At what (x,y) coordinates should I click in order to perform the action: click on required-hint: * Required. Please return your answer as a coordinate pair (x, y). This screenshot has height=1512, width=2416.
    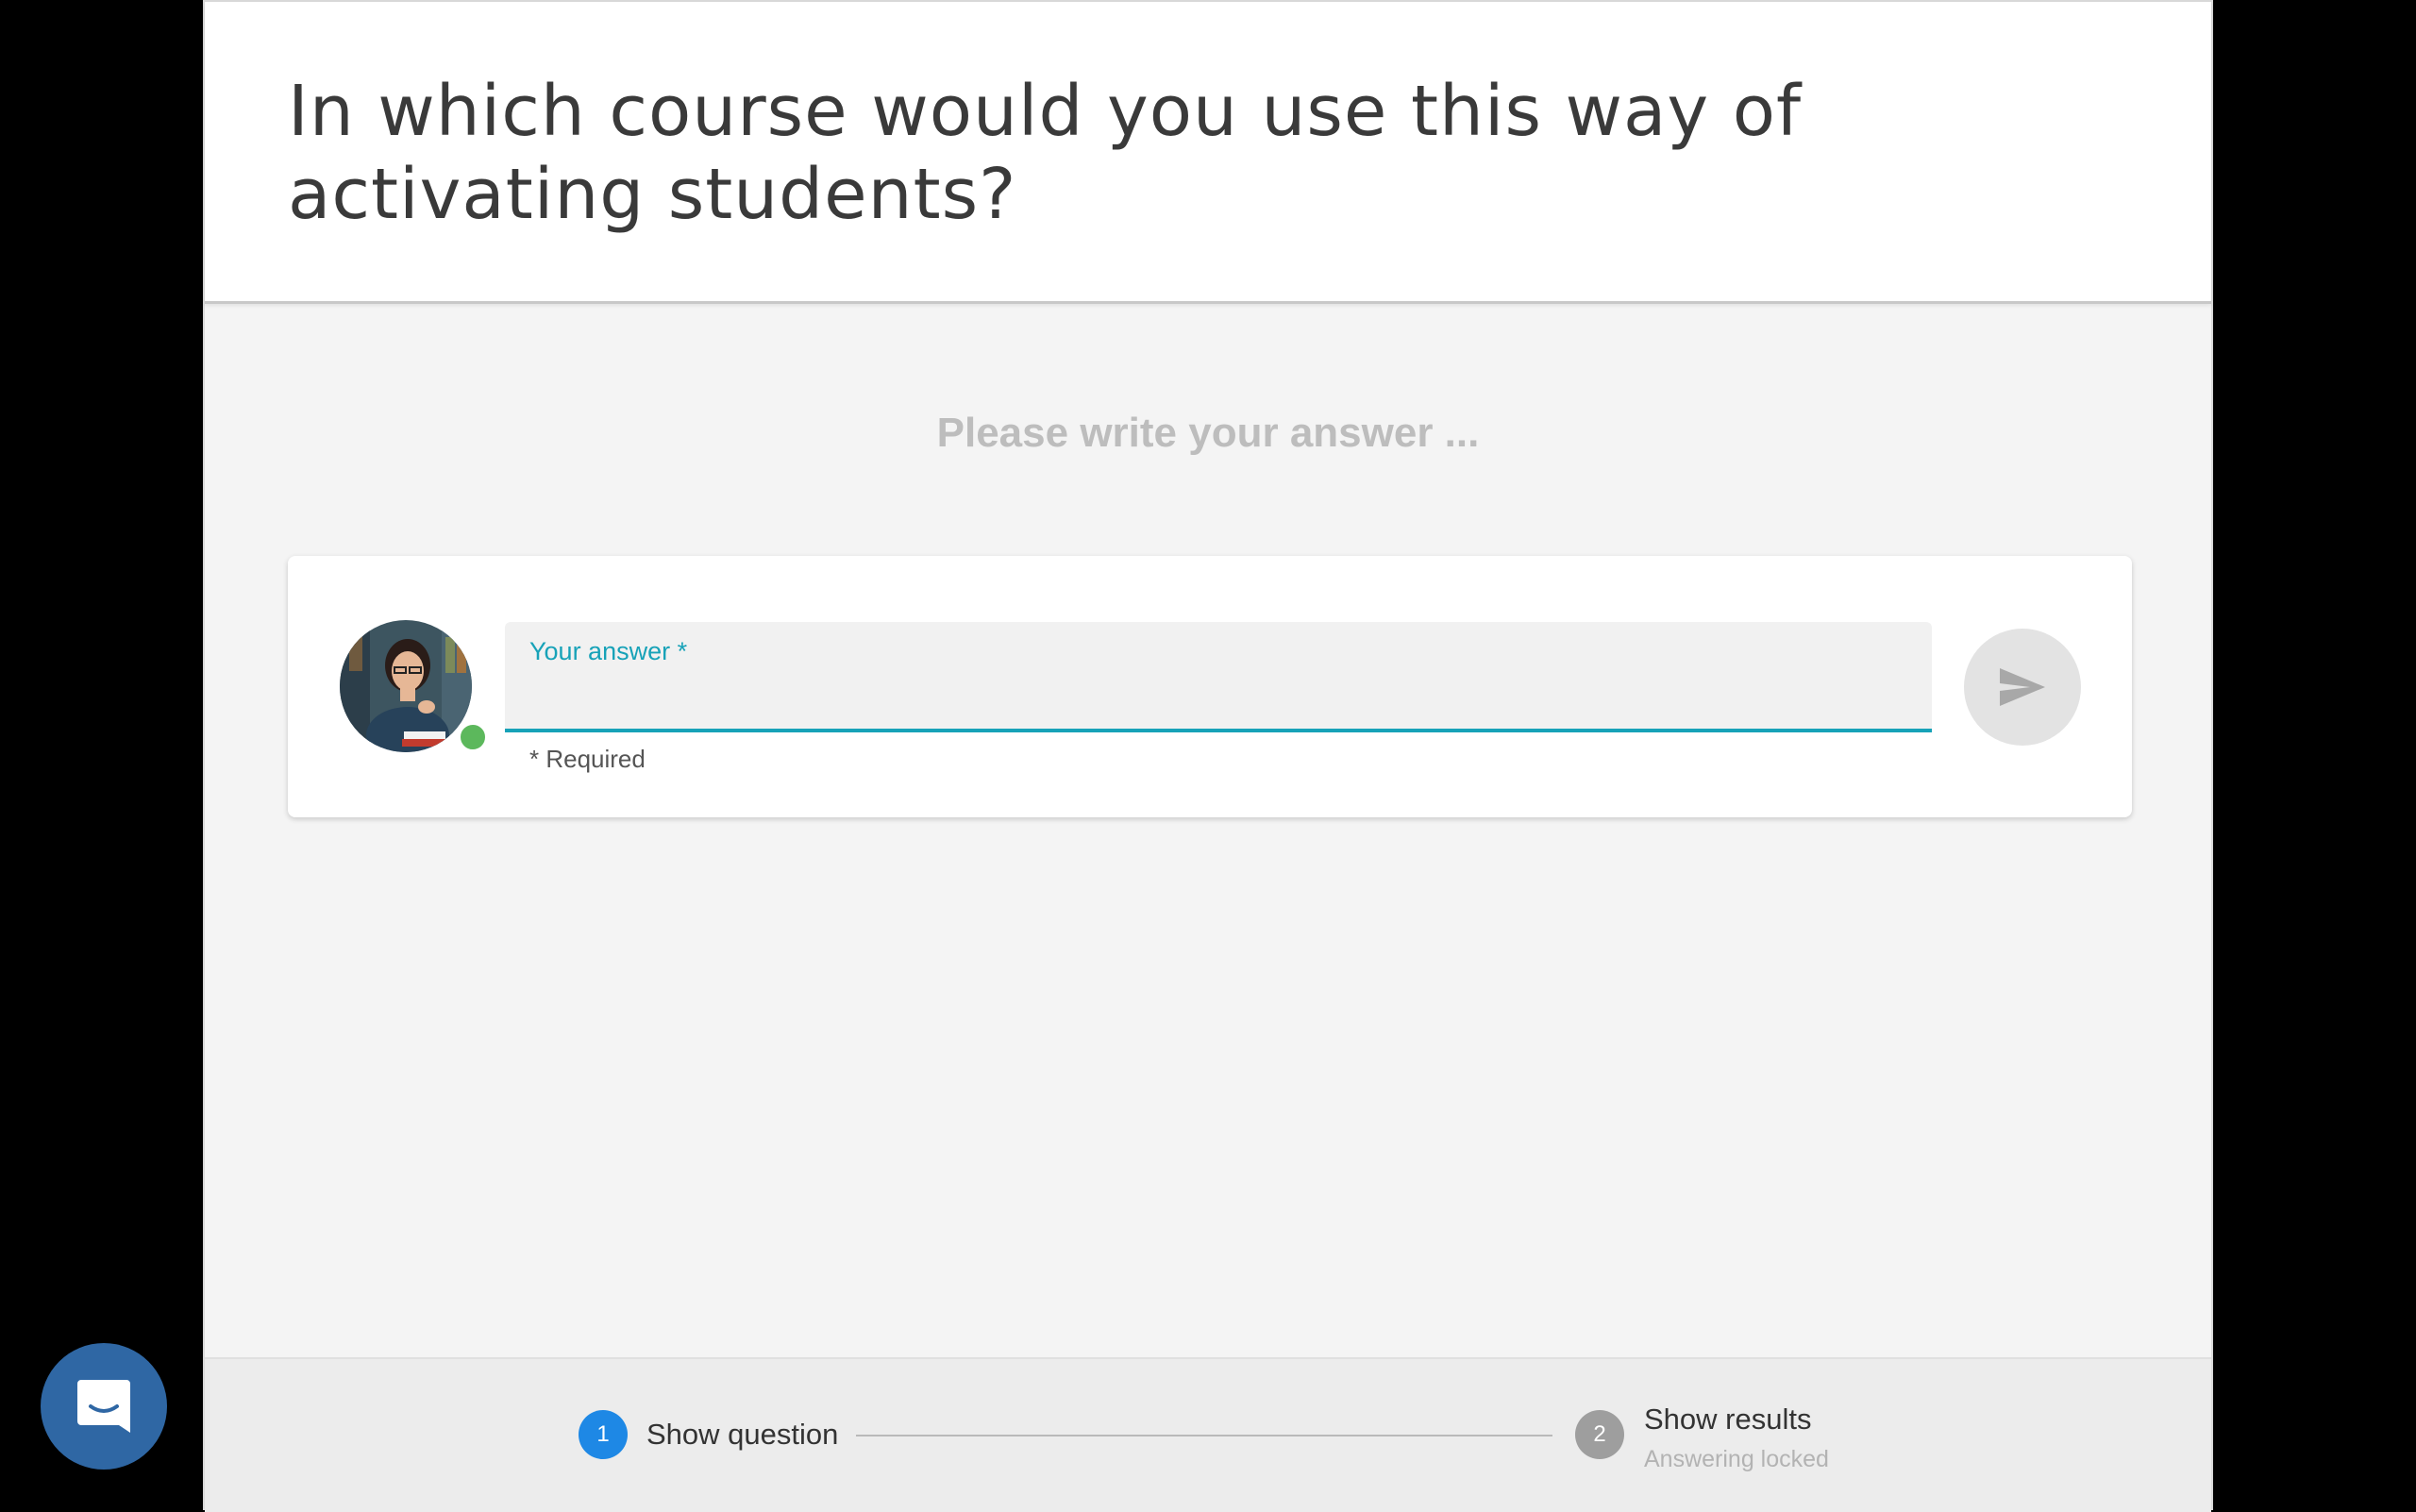
    Looking at the image, I should click on (587, 759).